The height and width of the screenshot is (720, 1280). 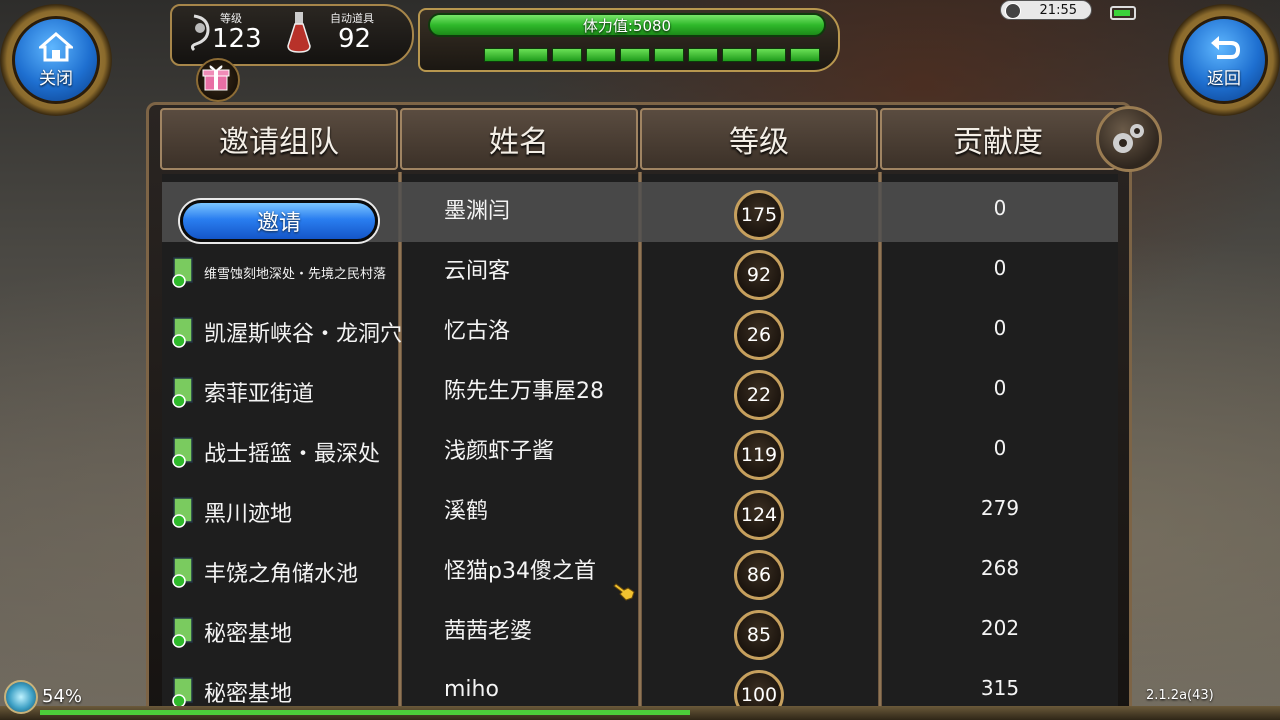 What do you see at coordinates (303, 334) in the screenshot?
I see `location-text: 凯渥斯峡谷・龙洞穴` at bounding box center [303, 334].